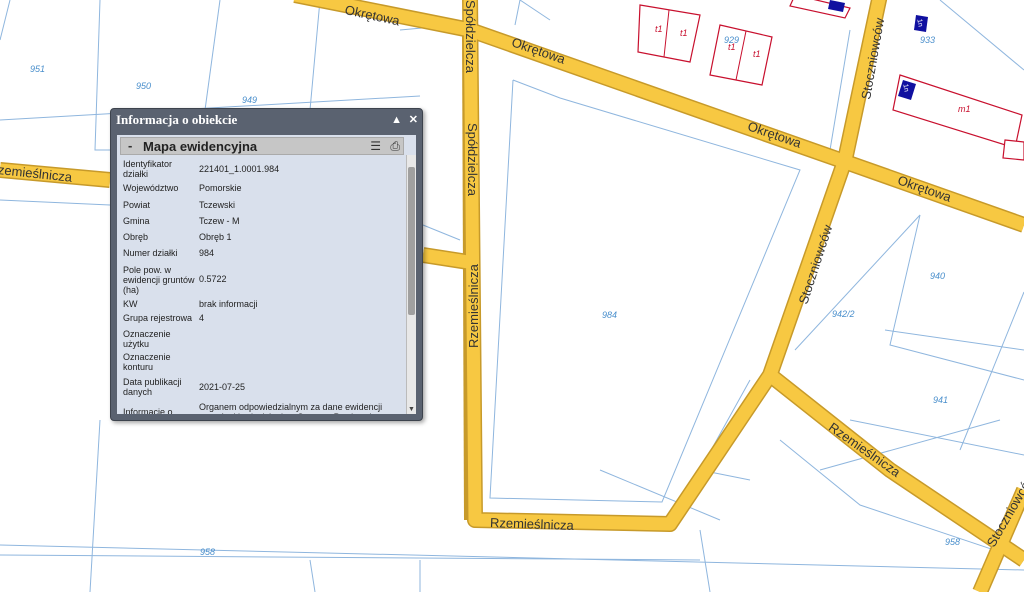 This screenshot has width=1024, height=592. Describe the element at coordinates (228, 304) in the screenshot. I see `attribute-value: brak informacji` at that location.